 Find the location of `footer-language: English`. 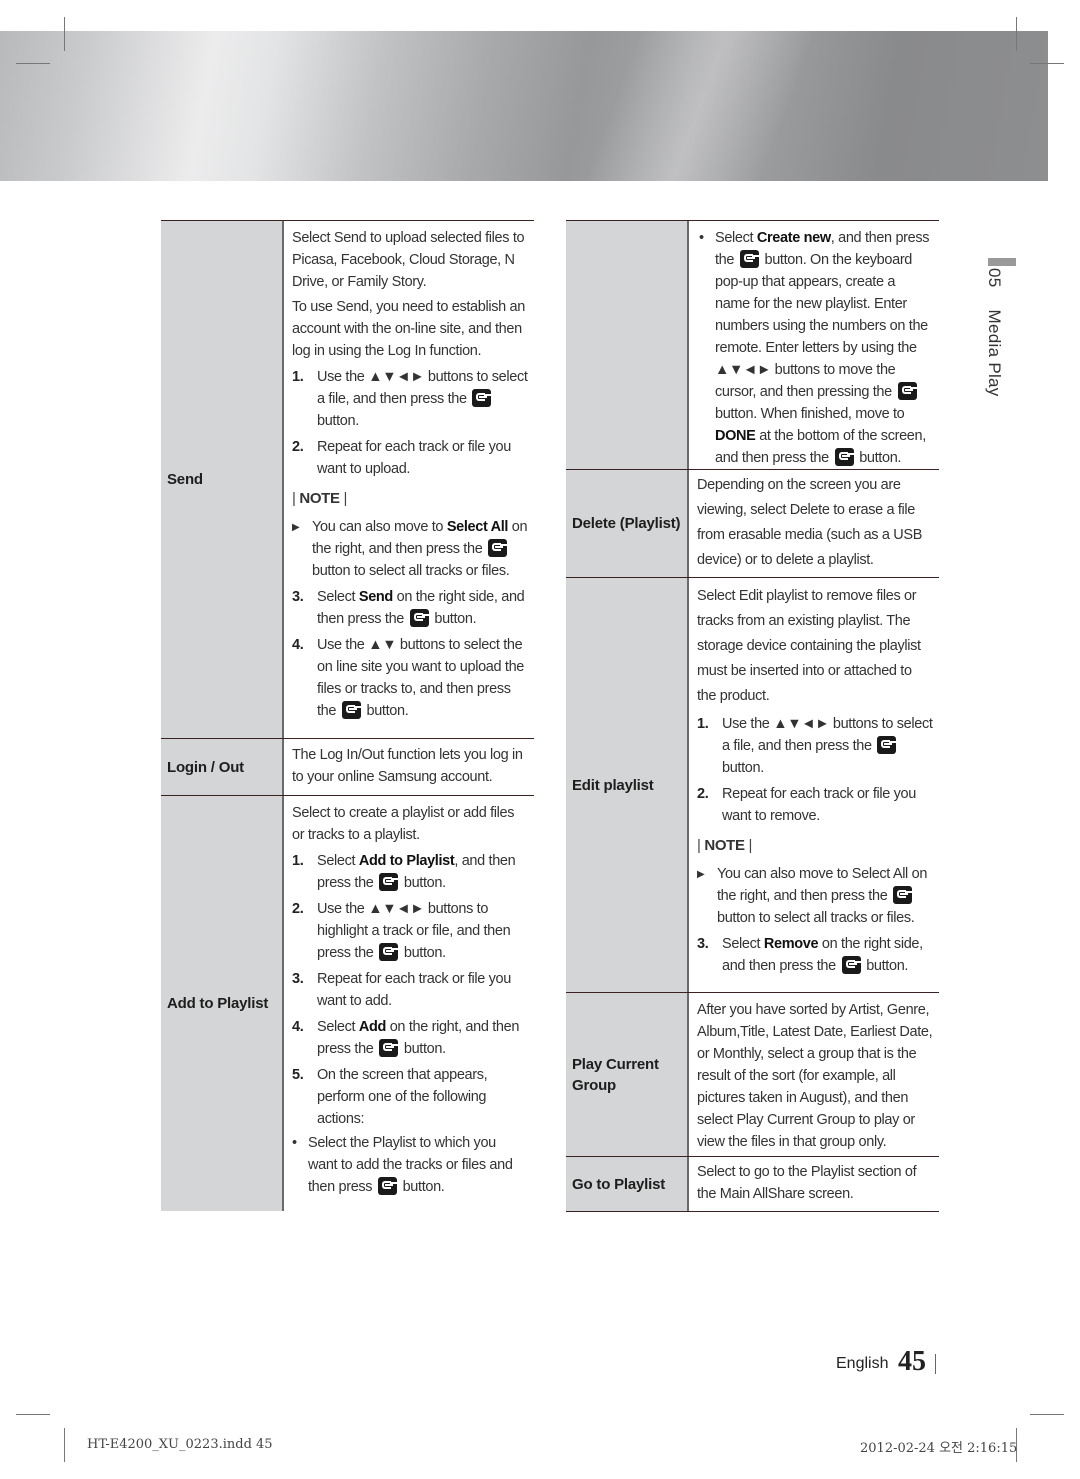

footer-language: English is located at coordinates (862, 1363).